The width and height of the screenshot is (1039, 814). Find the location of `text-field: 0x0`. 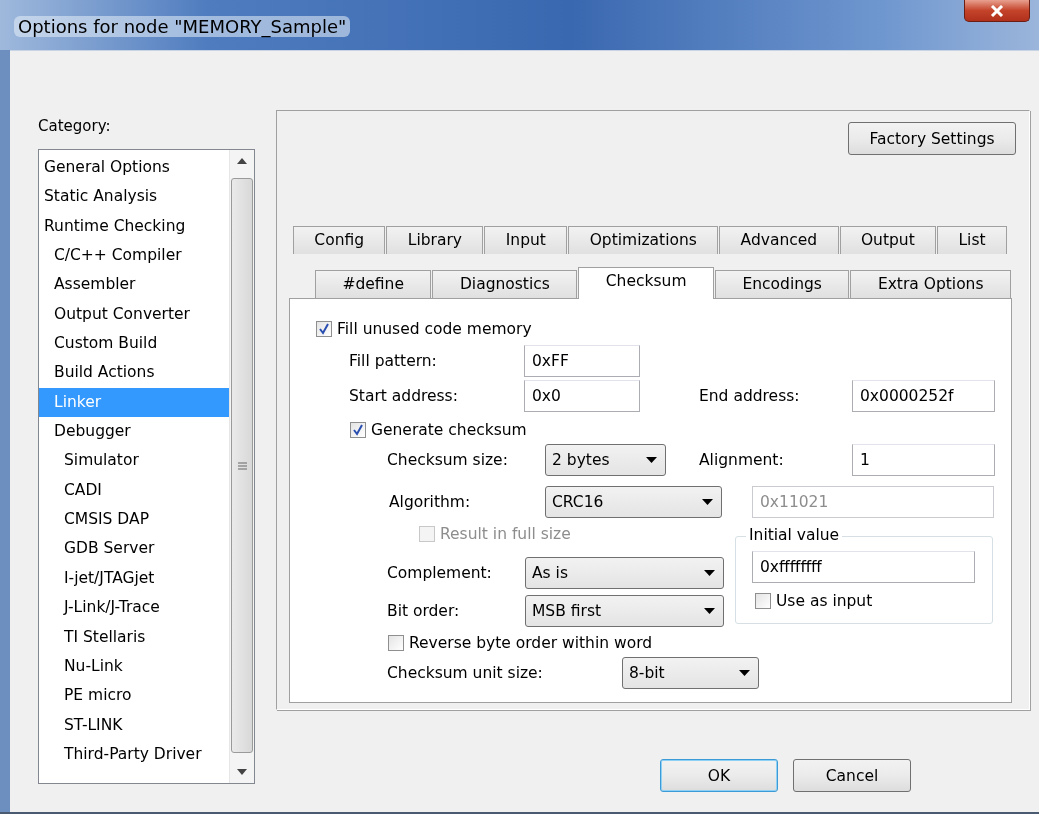

text-field: 0x0 is located at coordinates (582, 396).